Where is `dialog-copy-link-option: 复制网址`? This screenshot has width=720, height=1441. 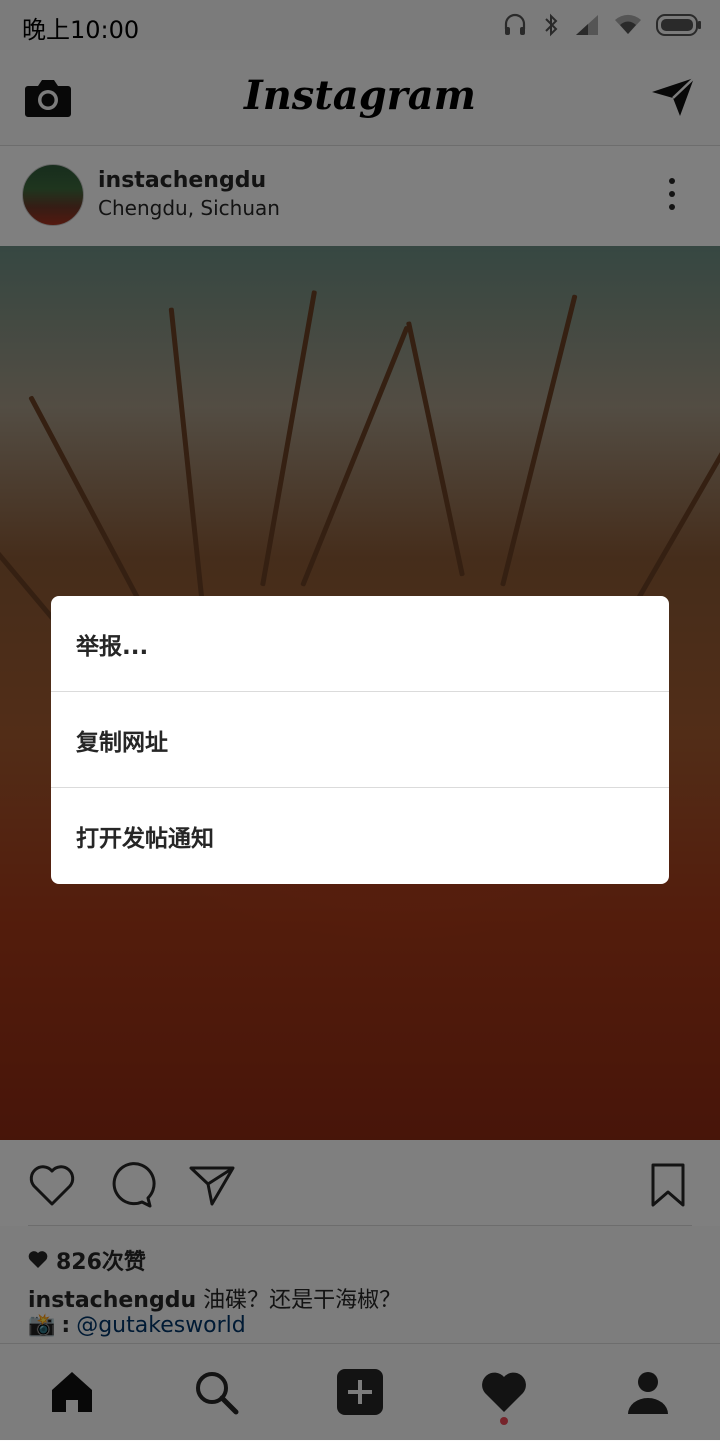
dialog-copy-link-option: 复制网址 is located at coordinates (360, 739).